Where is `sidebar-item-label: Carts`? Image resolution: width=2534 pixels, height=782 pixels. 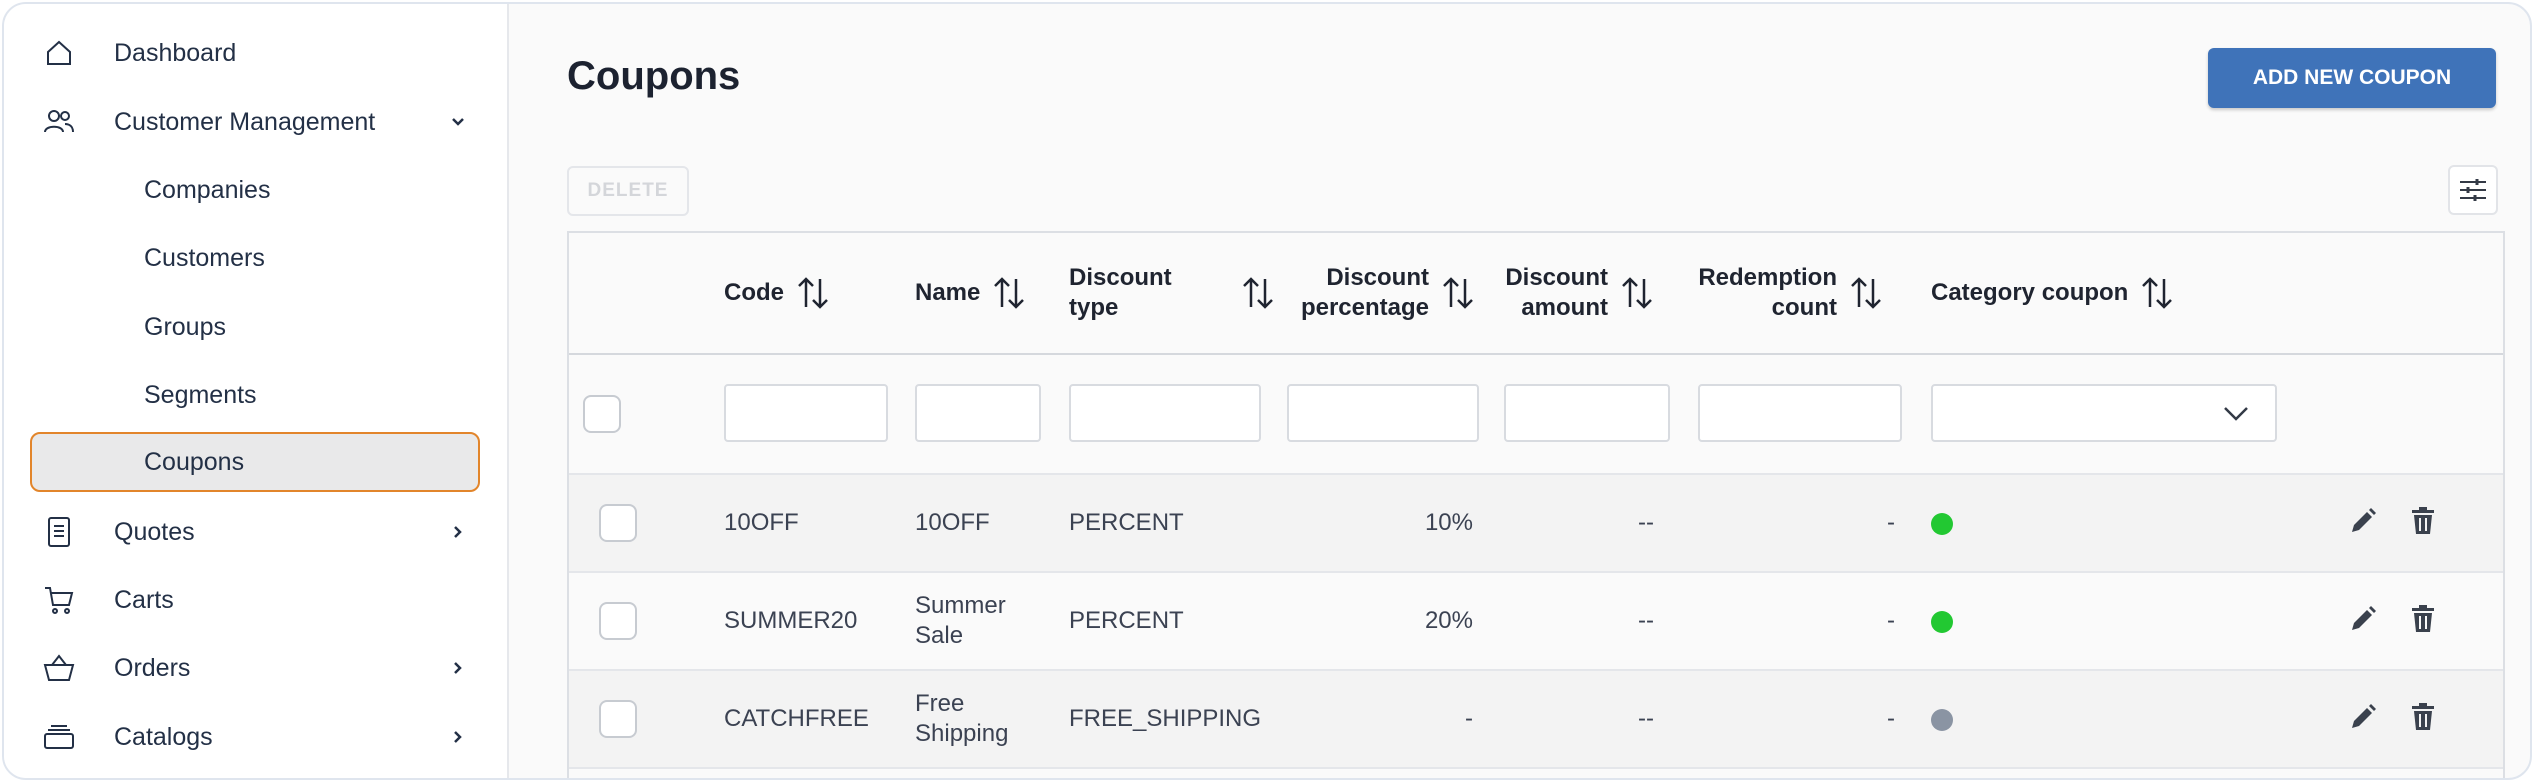 sidebar-item-label: Carts is located at coordinates (144, 599).